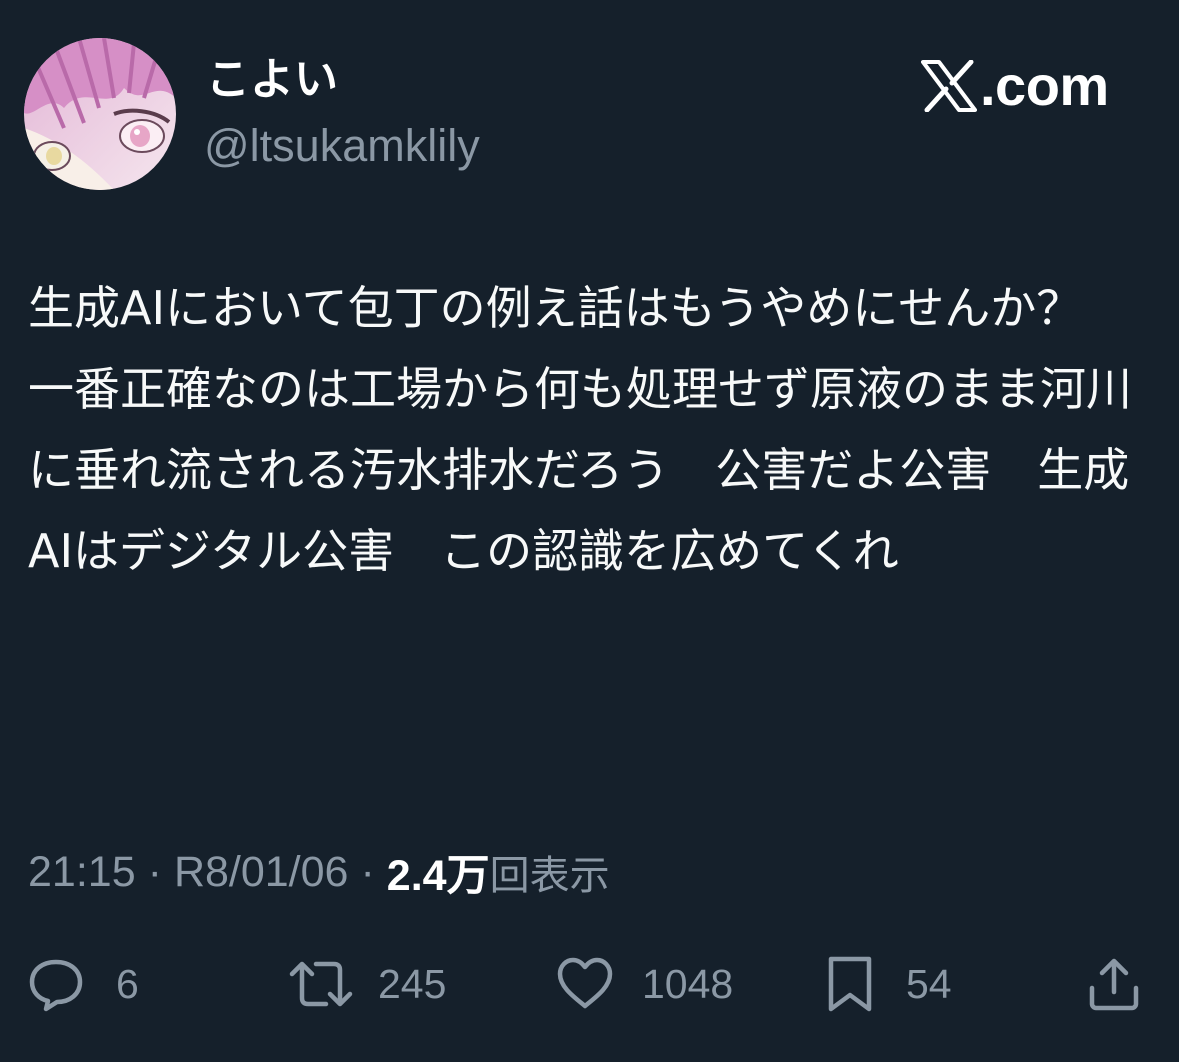 Image resolution: width=1179 pixels, height=1062 pixels. Describe the element at coordinates (83, 984) in the screenshot. I see `reply-button: 6` at that location.